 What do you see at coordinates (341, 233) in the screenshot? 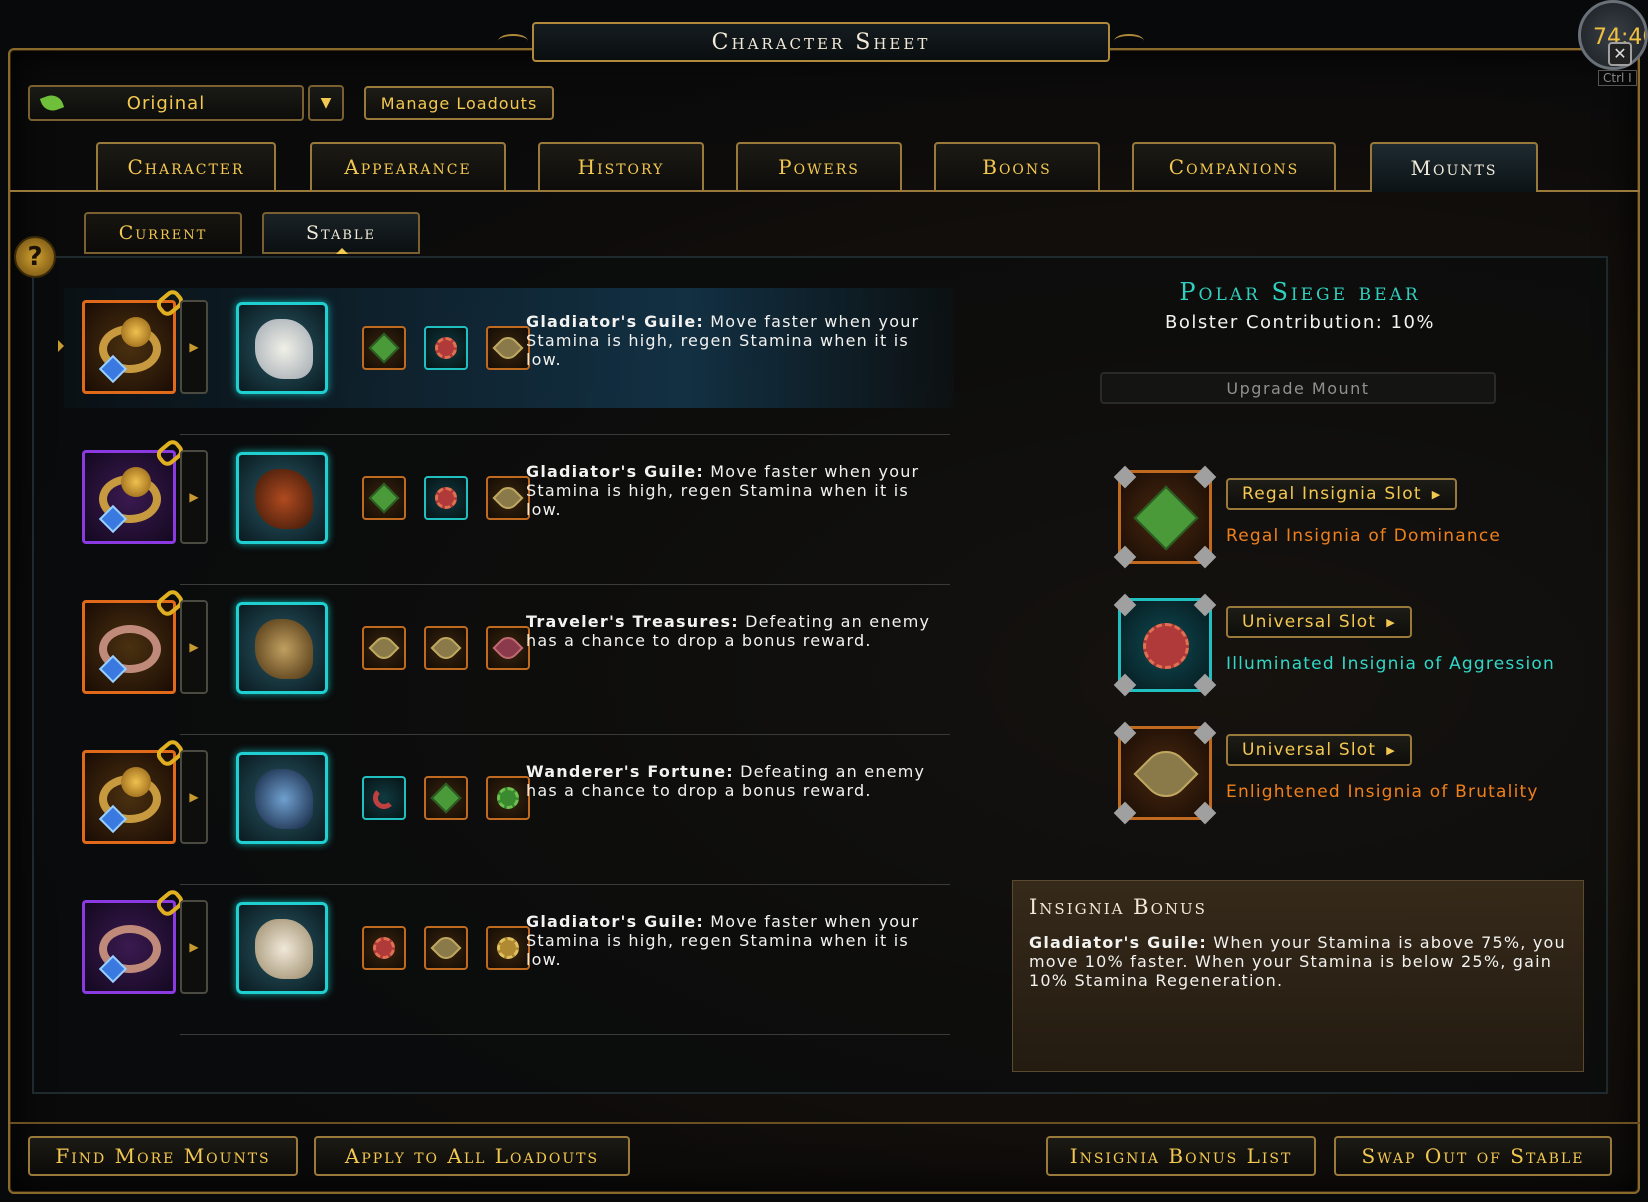
I see `subtab-stable: Stable` at bounding box center [341, 233].